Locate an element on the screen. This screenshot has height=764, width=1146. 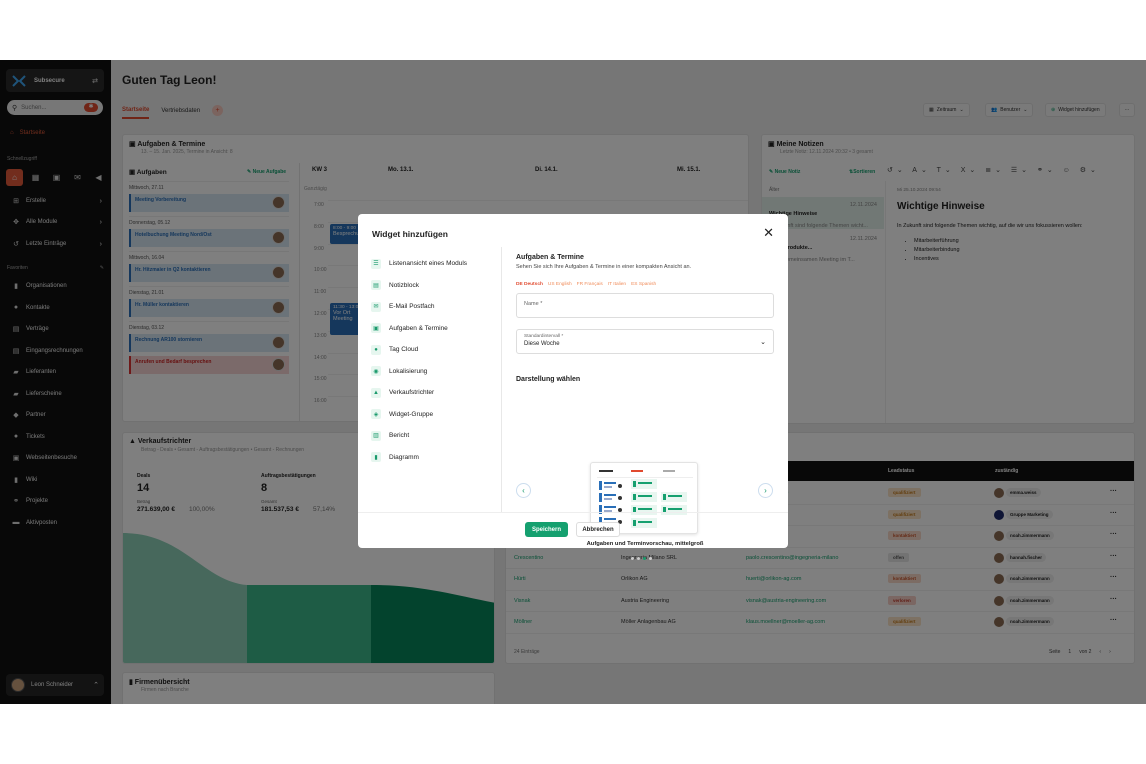
widget-type-item: ▤ Notizblock is located at coordinates (436, 286).